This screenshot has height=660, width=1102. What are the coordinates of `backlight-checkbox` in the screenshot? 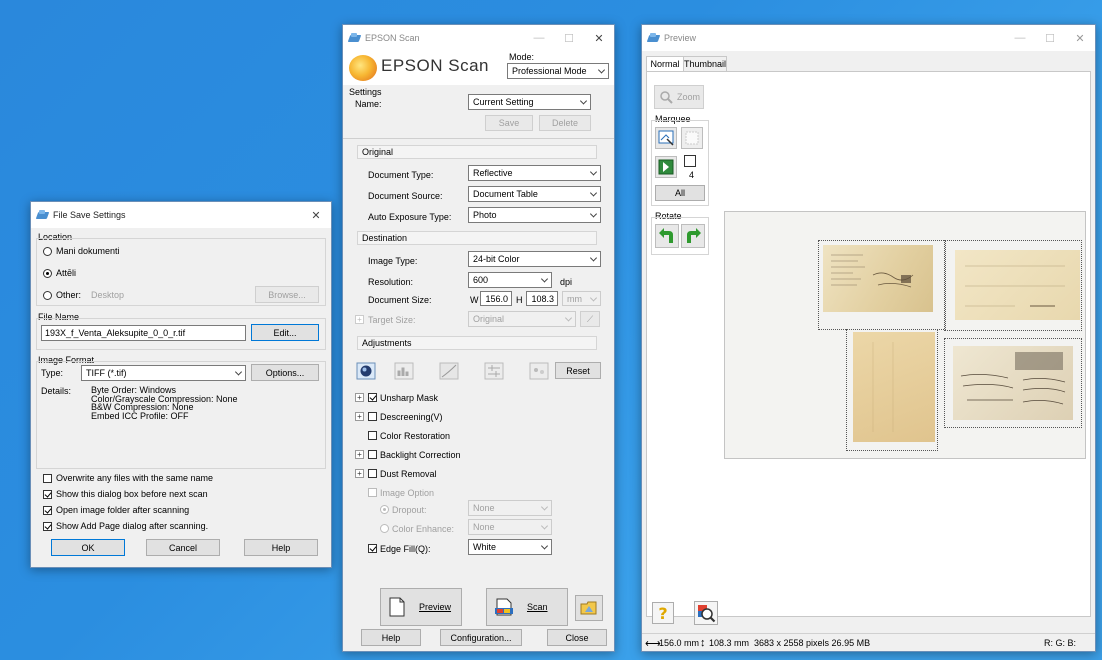 It's located at (372, 454).